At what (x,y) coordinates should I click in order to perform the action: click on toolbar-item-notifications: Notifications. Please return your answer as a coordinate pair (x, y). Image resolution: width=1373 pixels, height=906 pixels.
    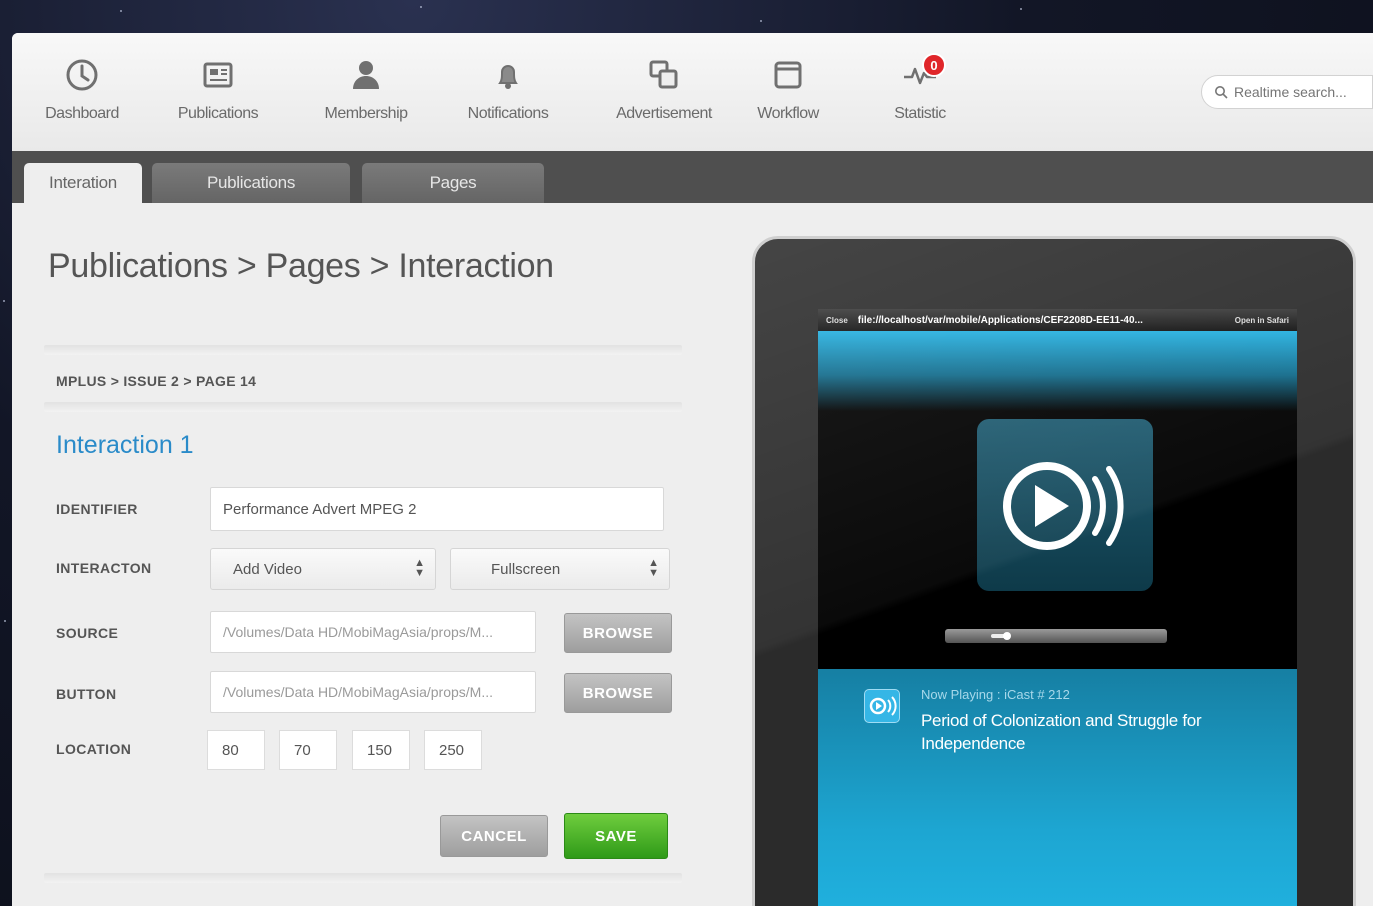
    Looking at the image, I should click on (508, 89).